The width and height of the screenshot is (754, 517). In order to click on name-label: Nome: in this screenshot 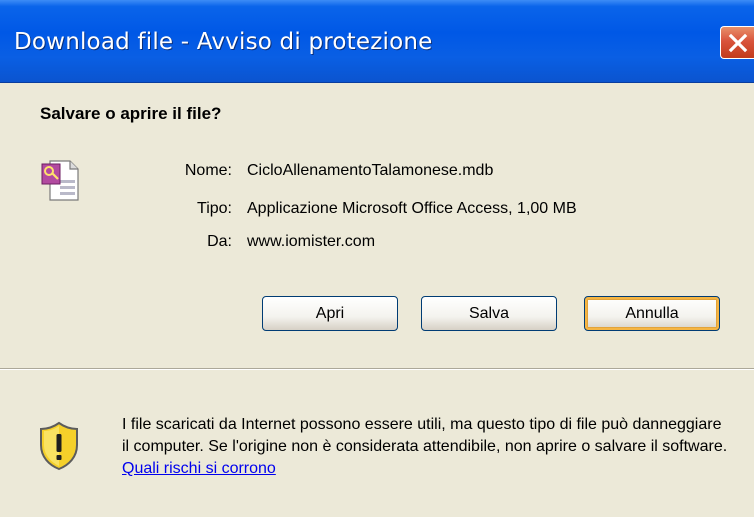, I will do `click(208, 170)`.